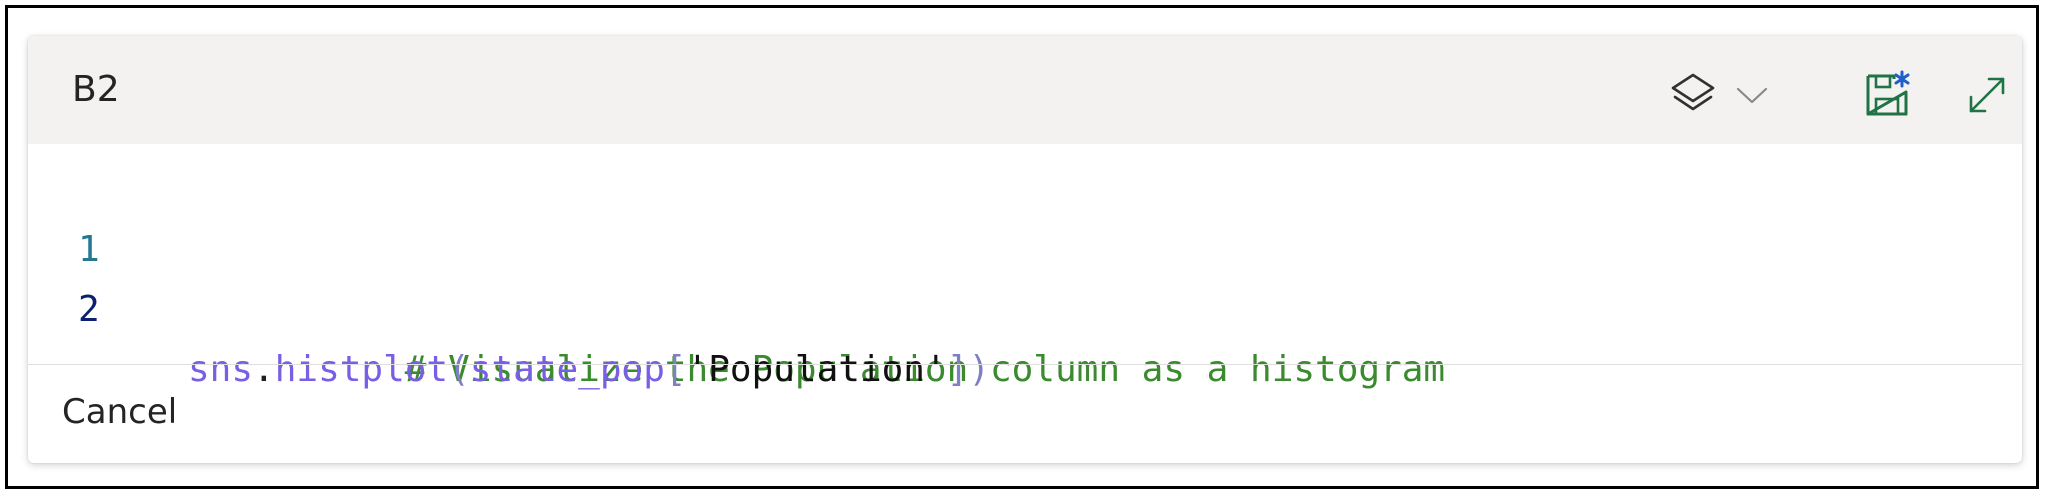  I want to click on code-open-paren: (, so click(459, 369).